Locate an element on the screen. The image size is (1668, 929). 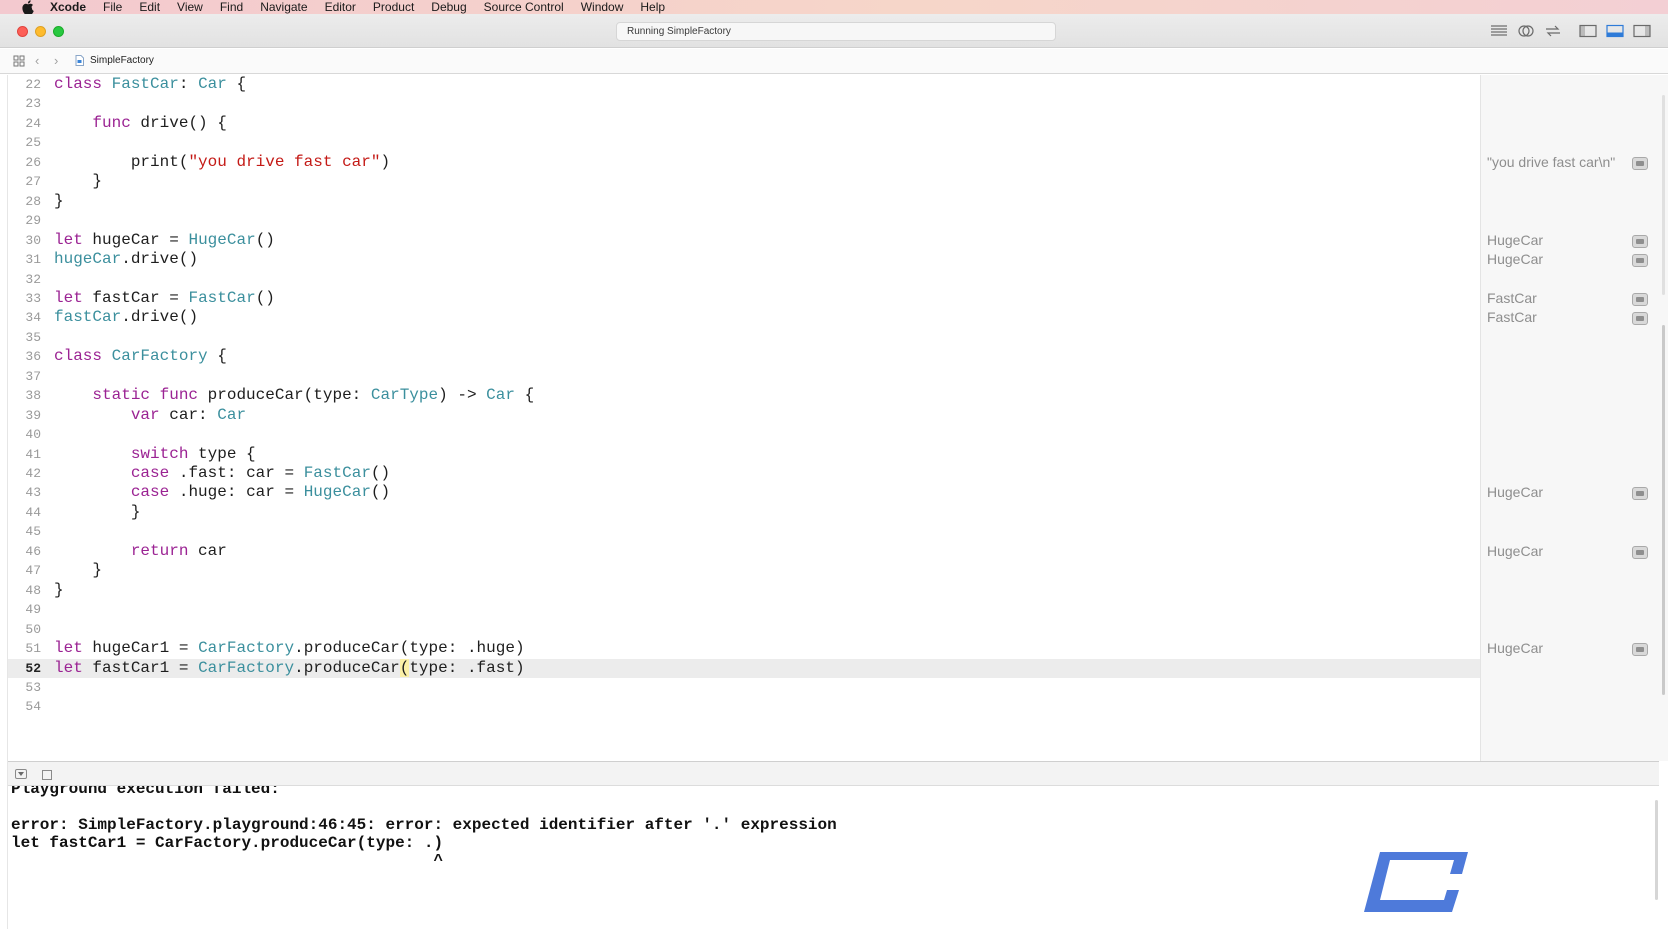
chevron-right-icon: › is located at coordinates (56, 60).